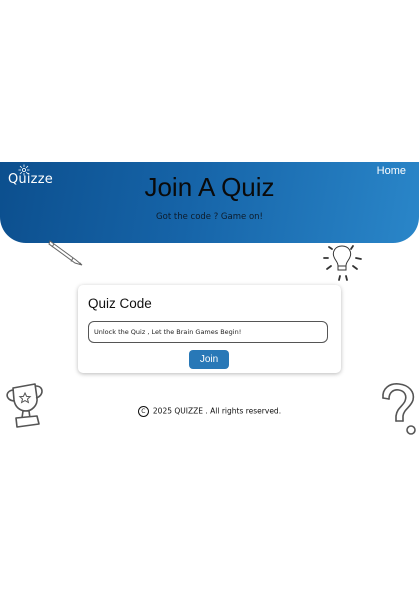  What do you see at coordinates (217, 411) in the screenshot?
I see `copyright-text: 2025 QUIZZE . All rights reserved.` at bounding box center [217, 411].